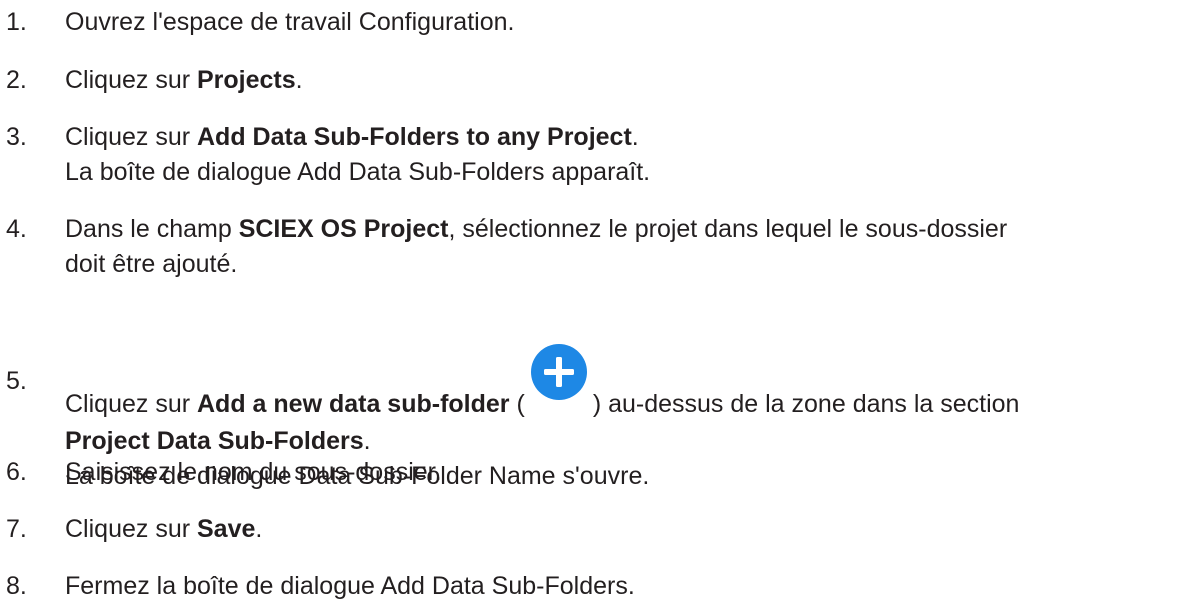 This screenshot has width=1185, height=604. I want to click on step-text: Saisissez le nom du sous-dossier., so click(622, 472).